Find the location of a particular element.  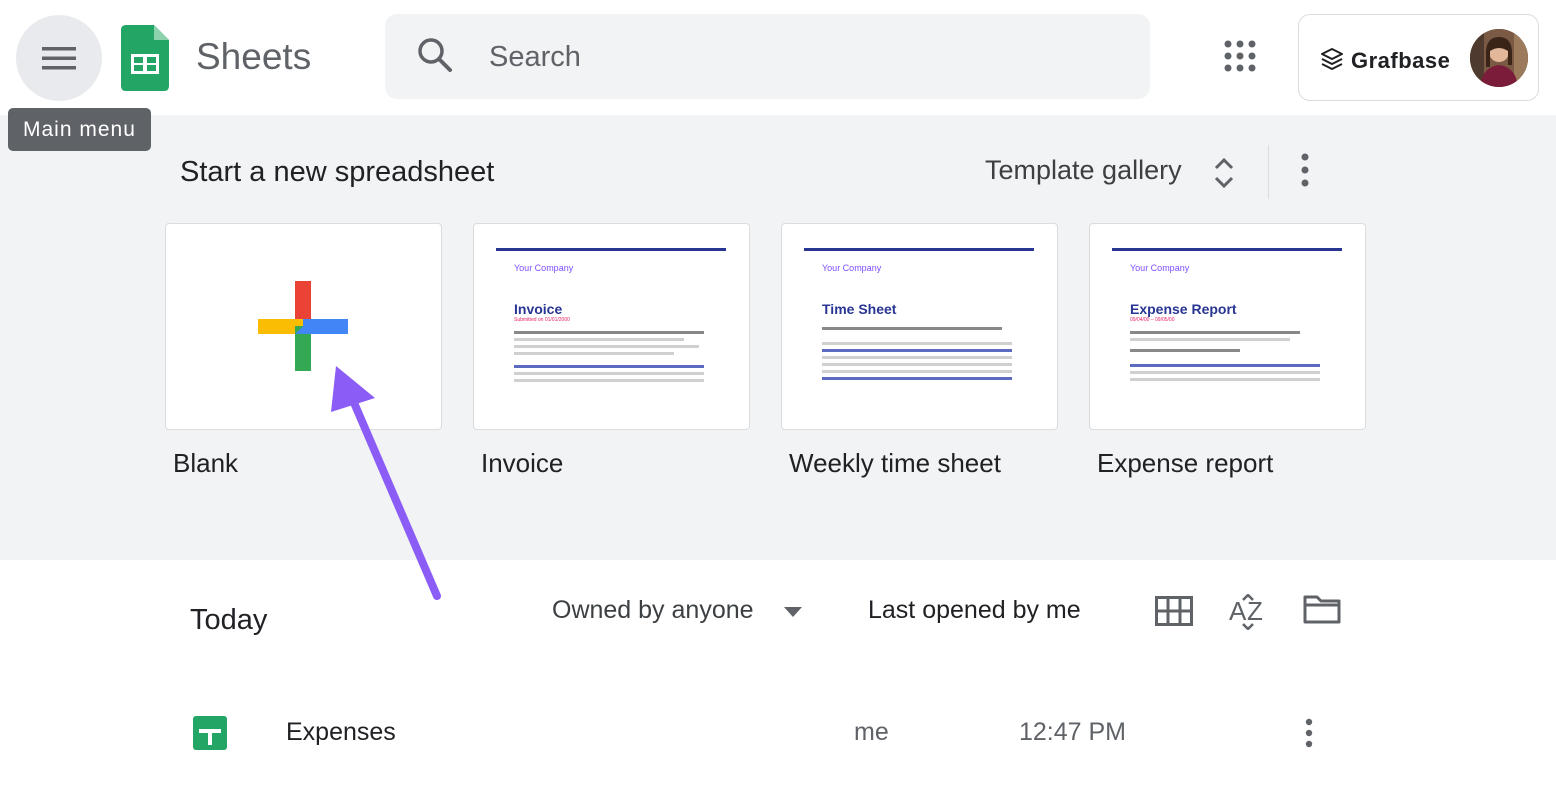

section-title-today: Today is located at coordinates (229, 620).